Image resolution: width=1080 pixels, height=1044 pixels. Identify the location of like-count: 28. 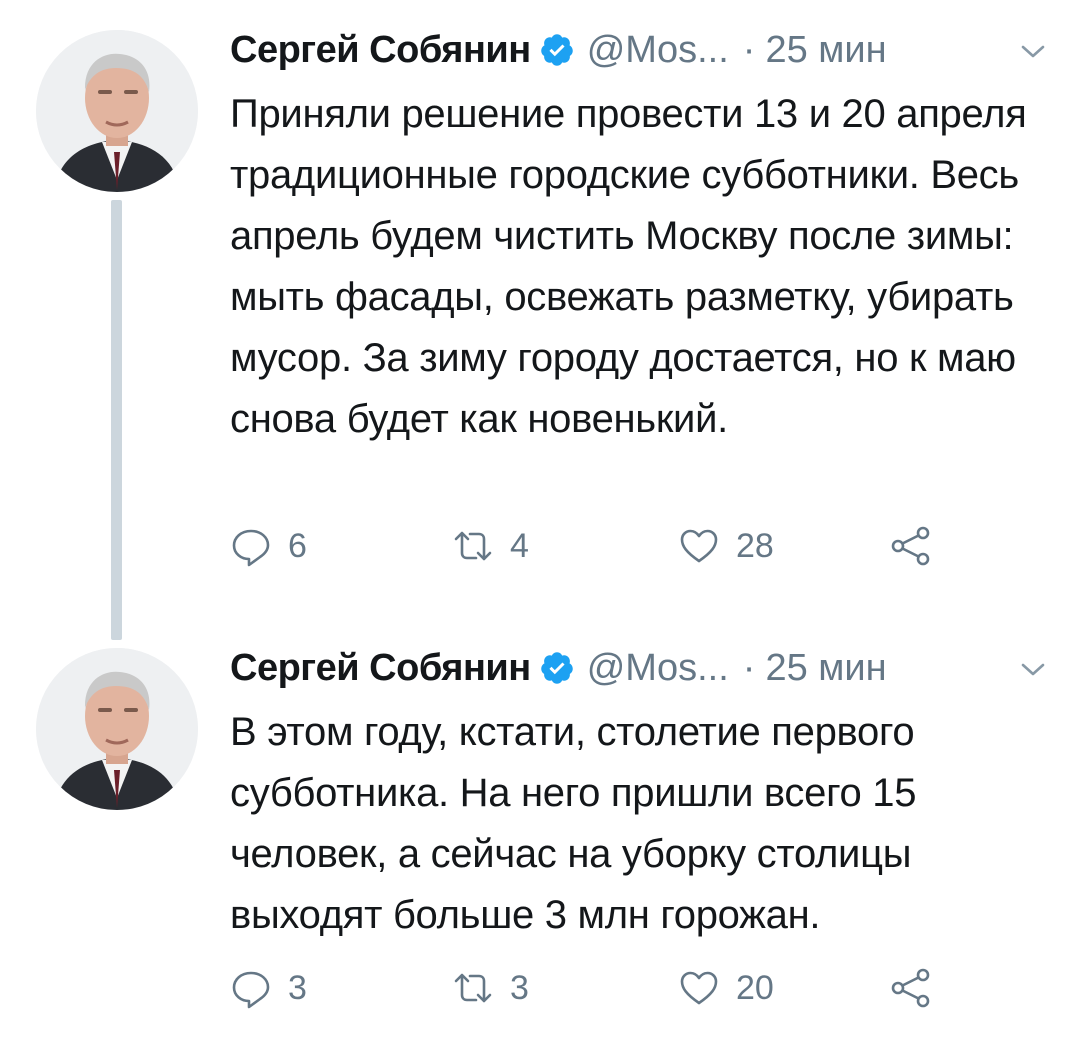
(755, 545).